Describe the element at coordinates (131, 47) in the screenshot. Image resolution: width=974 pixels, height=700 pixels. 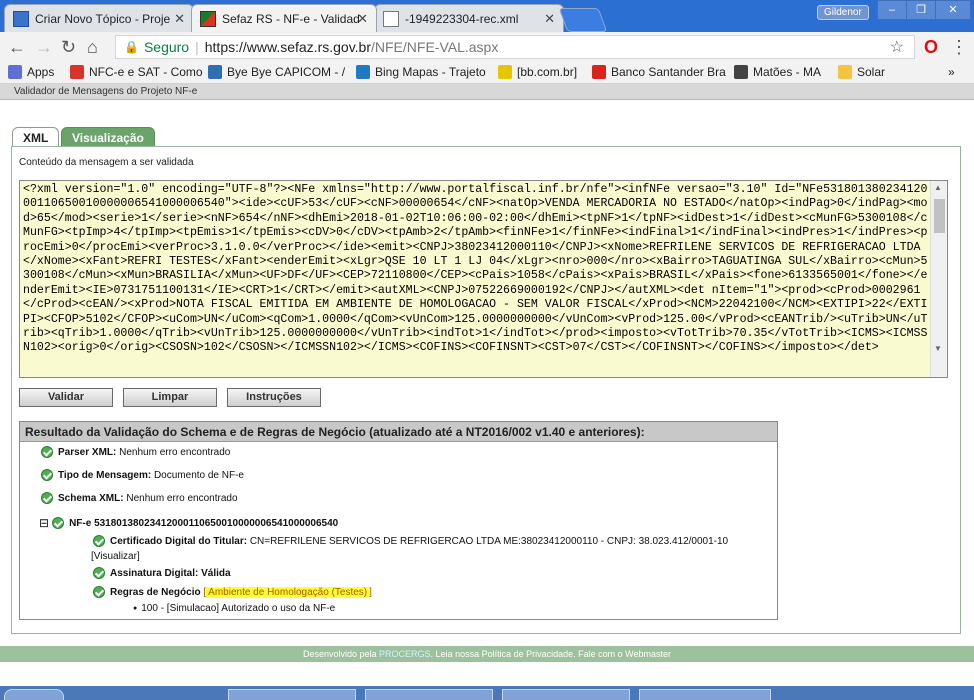
I see `lock-icon: 🔒` at that location.